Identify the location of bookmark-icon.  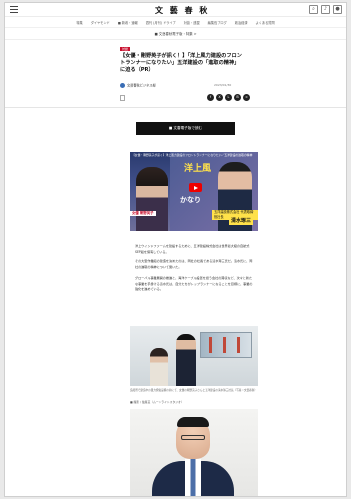
(122, 98).